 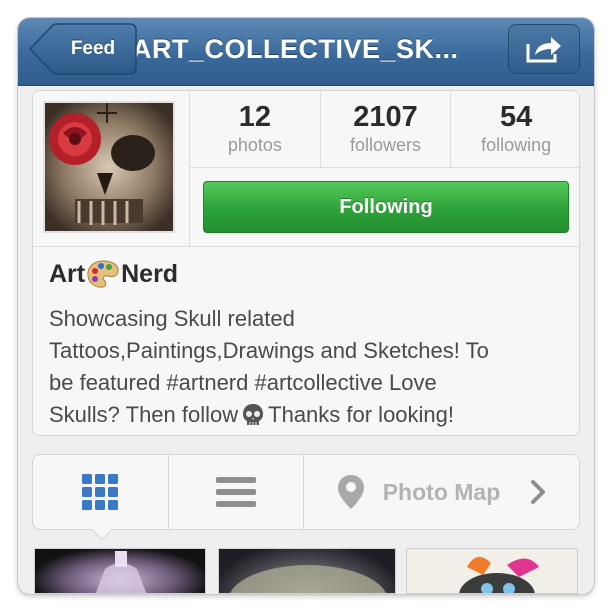 What do you see at coordinates (103, 274) in the screenshot?
I see `artist-palette-icon` at bounding box center [103, 274].